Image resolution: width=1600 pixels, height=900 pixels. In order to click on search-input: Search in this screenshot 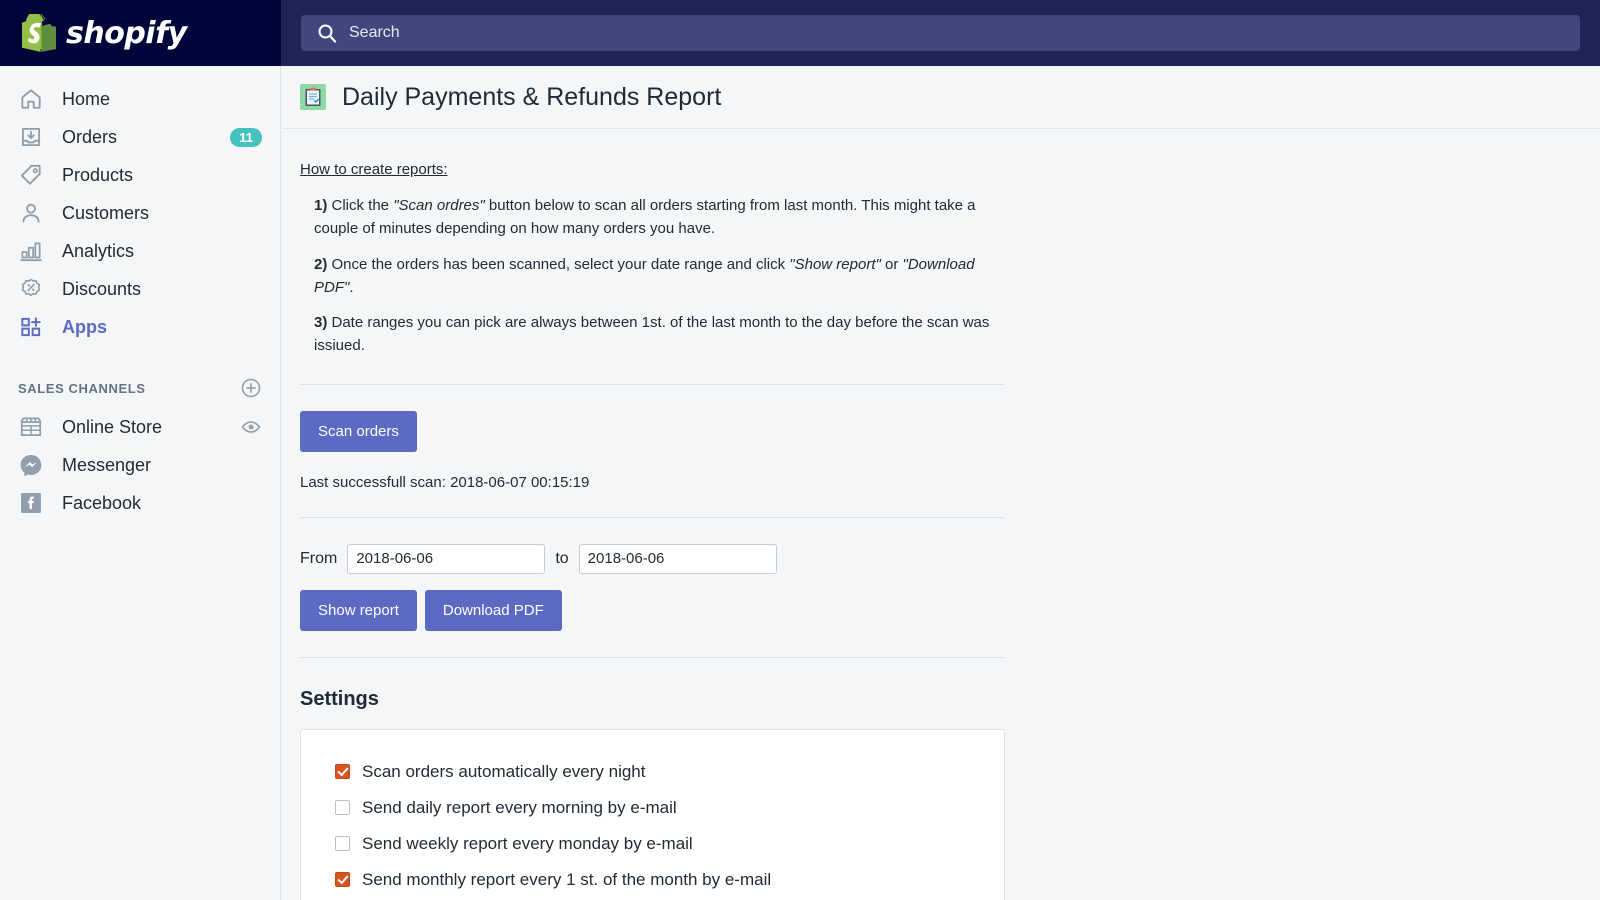, I will do `click(940, 33)`.